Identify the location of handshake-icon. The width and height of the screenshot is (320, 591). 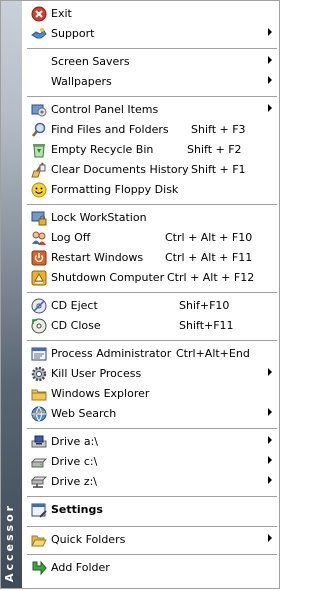
(39, 33).